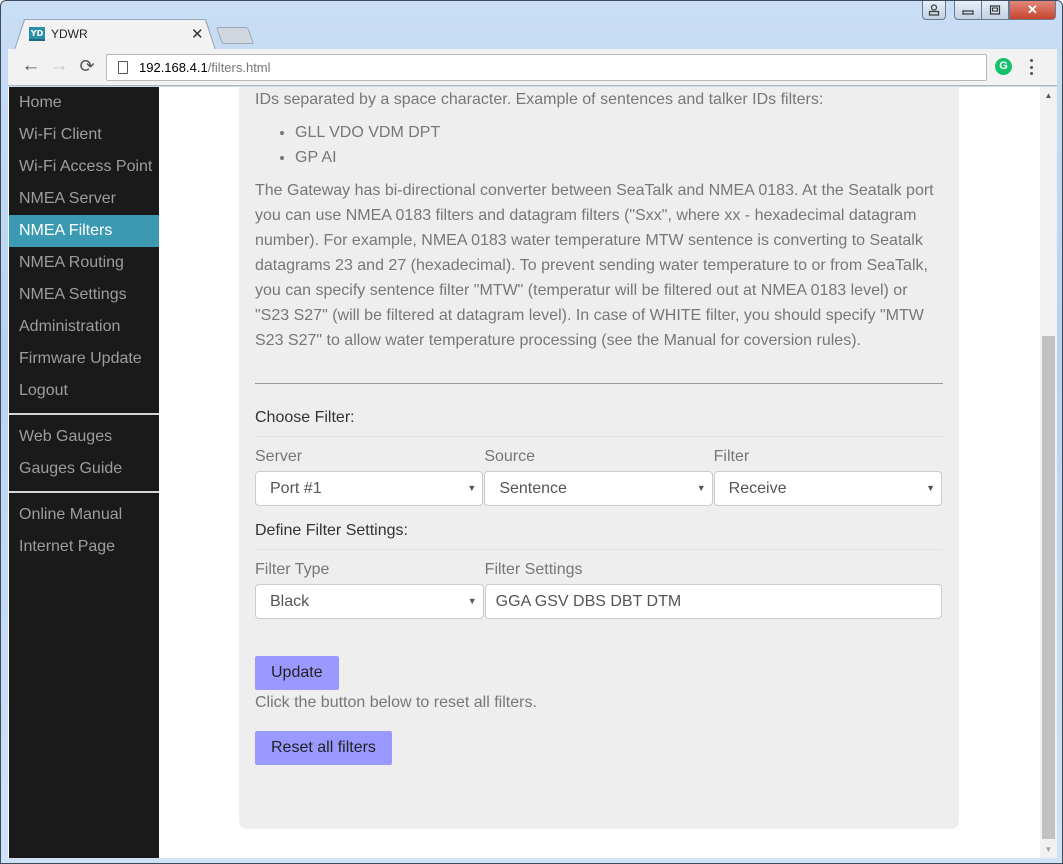  Describe the element at coordinates (84, 167) in the screenshot. I see `sidebar-item-wifi-access-point: Wi-Fi Access Point` at that location.